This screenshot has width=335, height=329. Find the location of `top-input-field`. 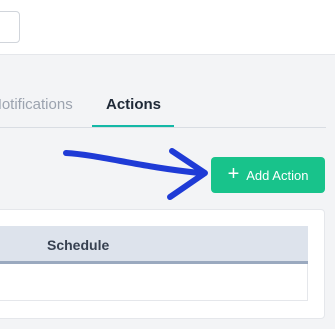

top-input-field is located at coordinates (10, 27).